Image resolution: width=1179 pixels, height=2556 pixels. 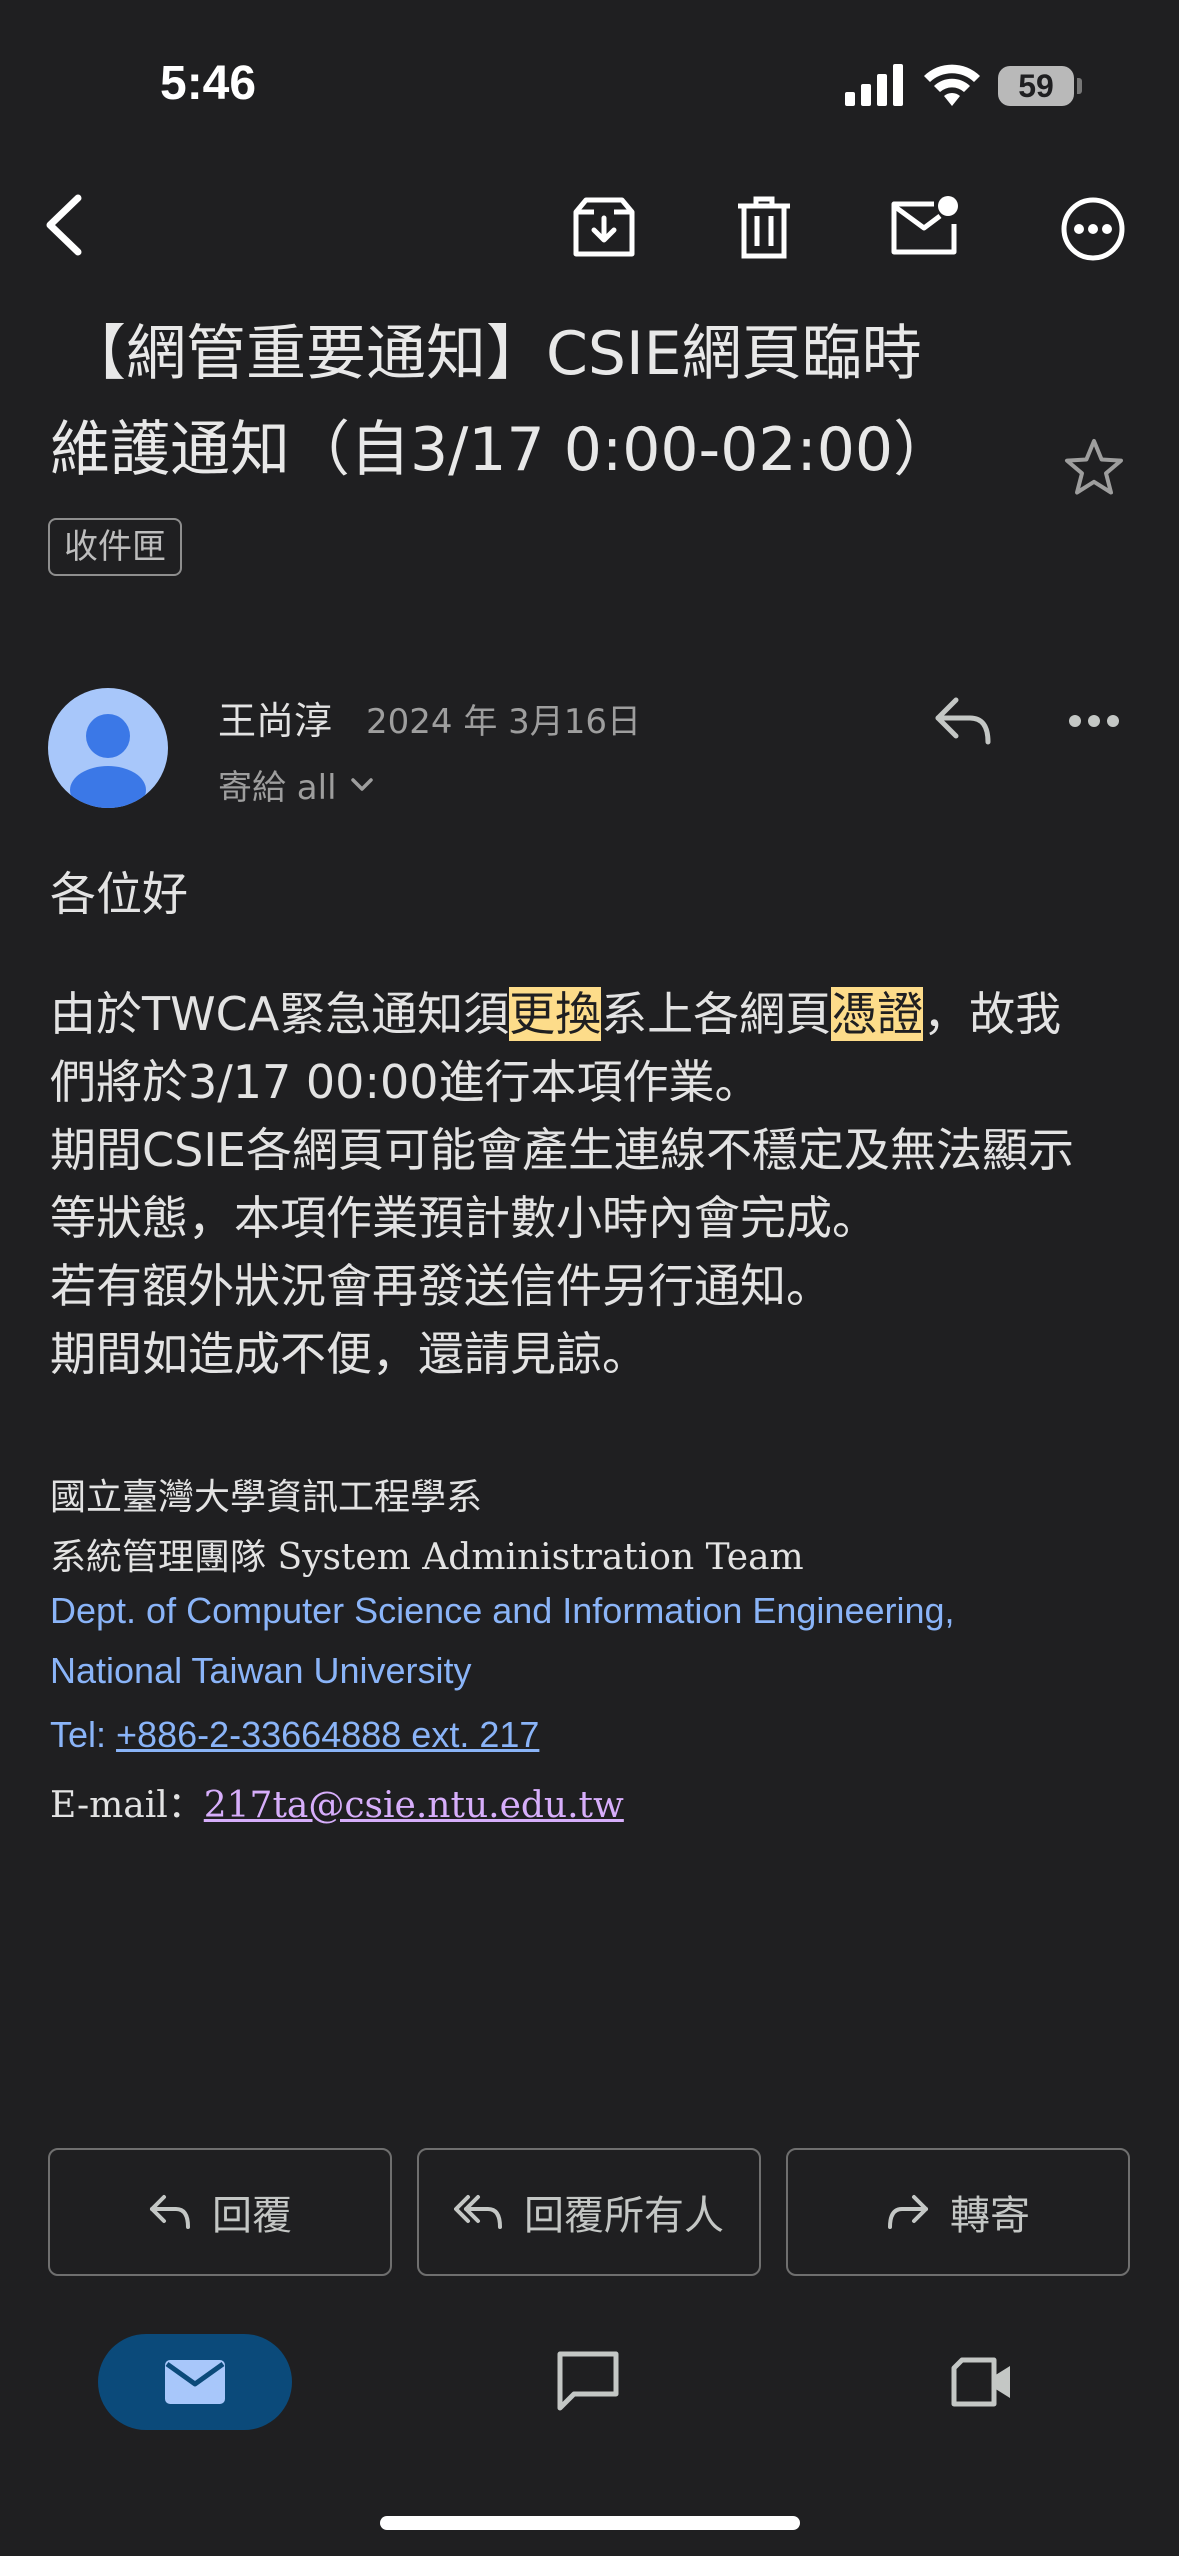 I want to click on recipient-details: 寄給 all, so click(x=295, y=784).